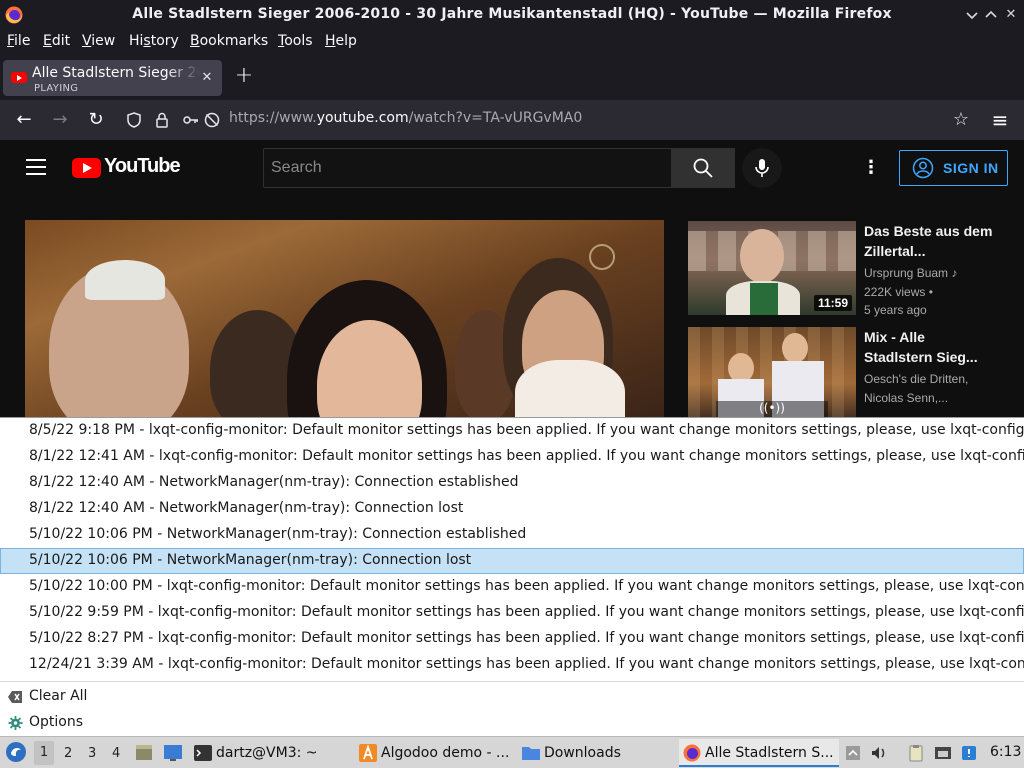 Image resolution: width=1024 pixels, height=768 pixels. I want to click on maximize-icon, so click(991, 15).